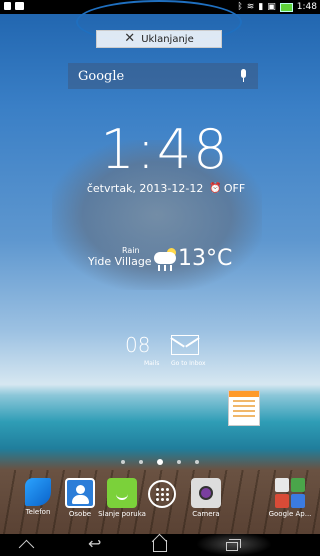 This screenshot has width=320, height=556. Describe the element at coordinates (240, 7) in the screenshot. I see `bluetooth-icon: ᛒ` at that location.